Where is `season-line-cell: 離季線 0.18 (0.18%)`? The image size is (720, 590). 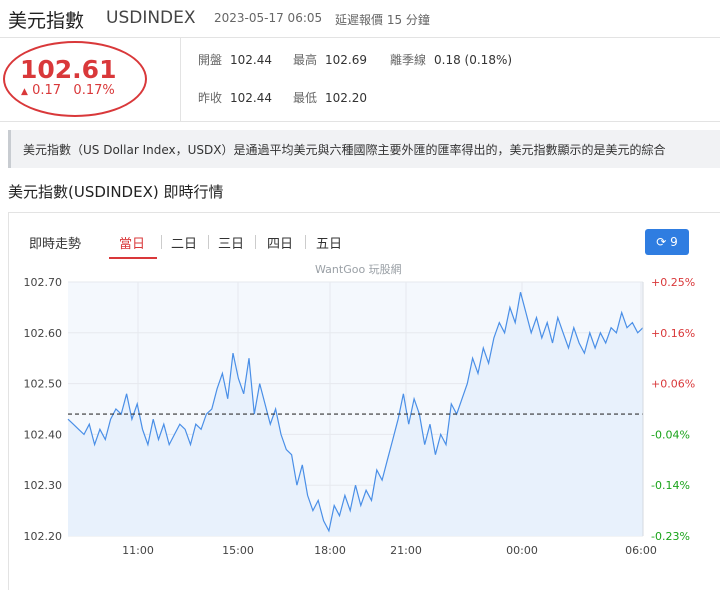
season-line-cell: 離季線 0.18 (0.18%) is located at coordinates (451, 60).